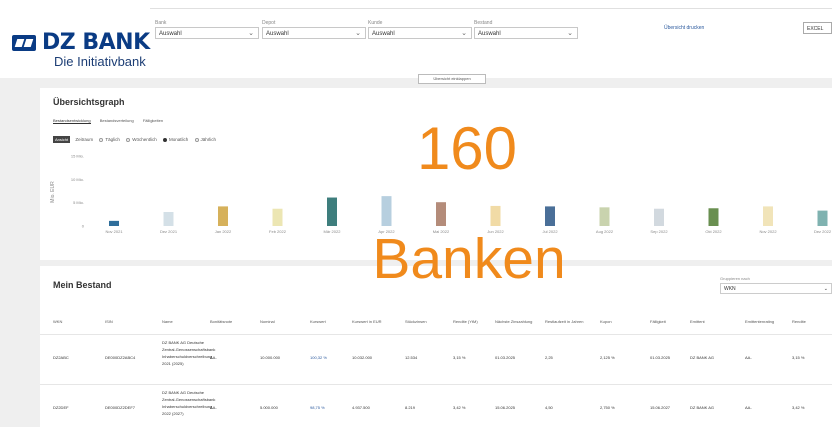 The image size is (832, 433). Describe the element at coordinates (161, 23) in the screenshot. I see `filter-bank-label: Bank` at that location.